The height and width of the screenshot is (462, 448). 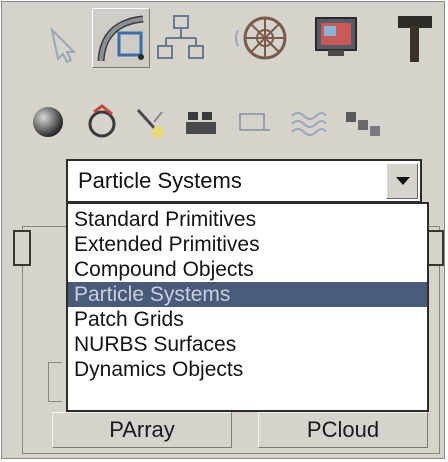 I want to click on category-dropdown: Particle Systems, so click(x=244, y=181).